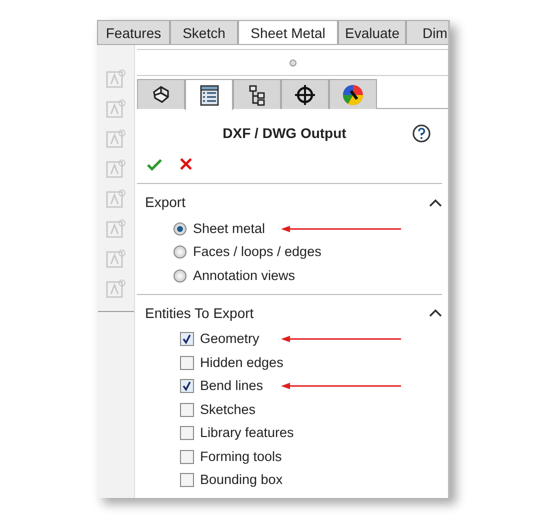 The image size is (555, 530). What do you see at coordinates (285, 133) in the screenshot?
I see `panel-title: DXF / DWG Output` at bounding box center [285, 133].